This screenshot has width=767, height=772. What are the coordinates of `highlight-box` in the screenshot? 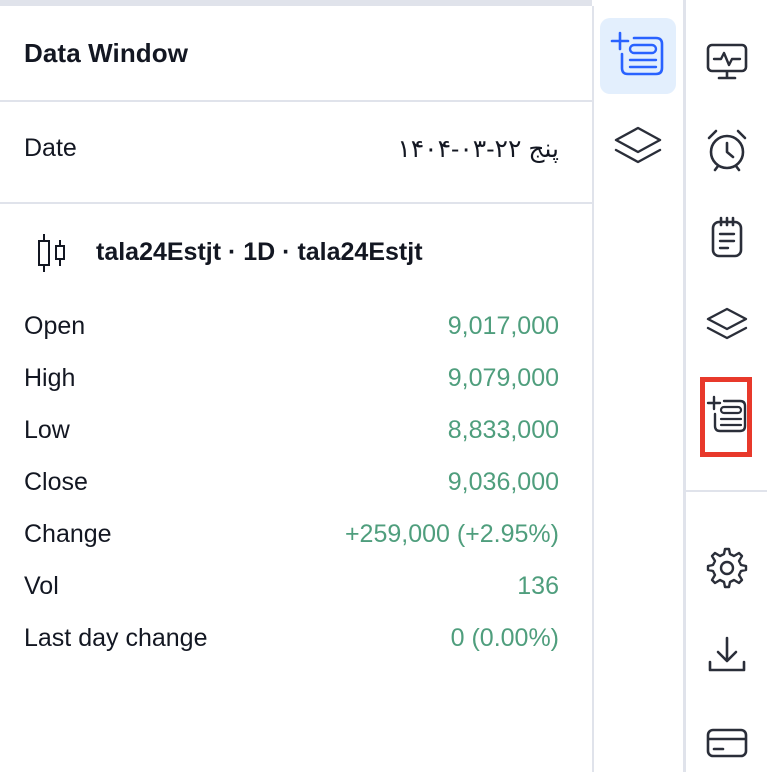 It's located at (726, 417).